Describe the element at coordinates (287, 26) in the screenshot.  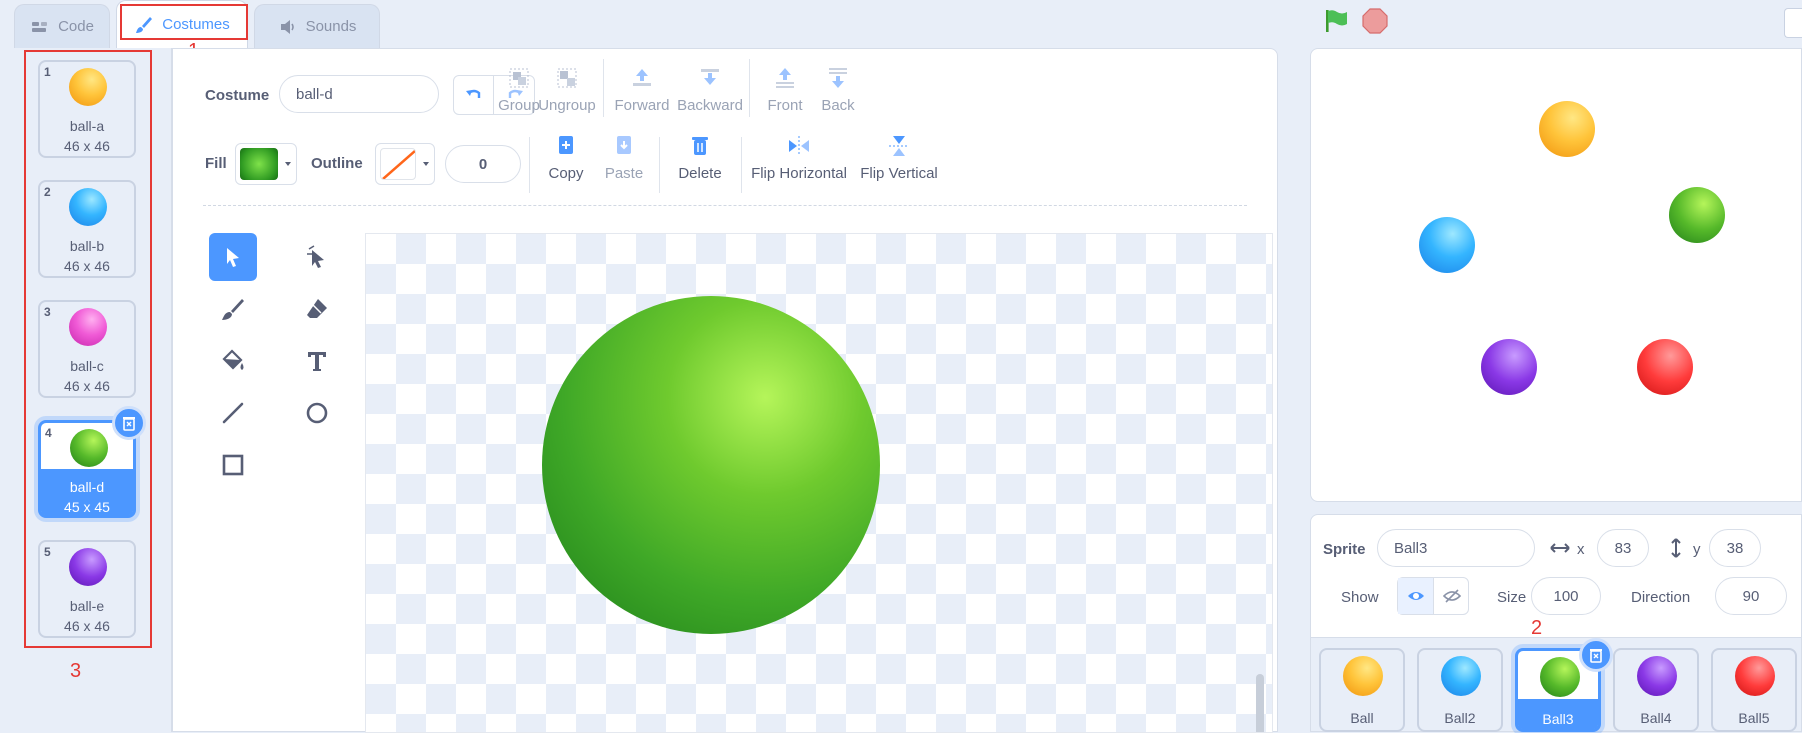
I see `speaker-icon` at that location.